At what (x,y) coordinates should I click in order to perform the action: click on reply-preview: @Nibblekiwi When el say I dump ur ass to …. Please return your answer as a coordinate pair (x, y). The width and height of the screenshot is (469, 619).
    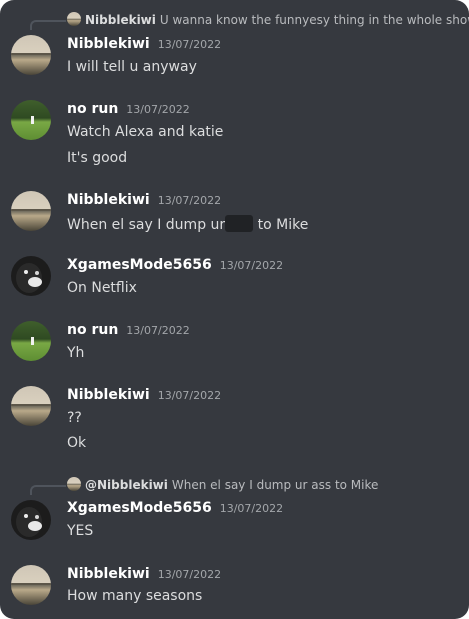
    Looking at the image, I should click on (222, 485).